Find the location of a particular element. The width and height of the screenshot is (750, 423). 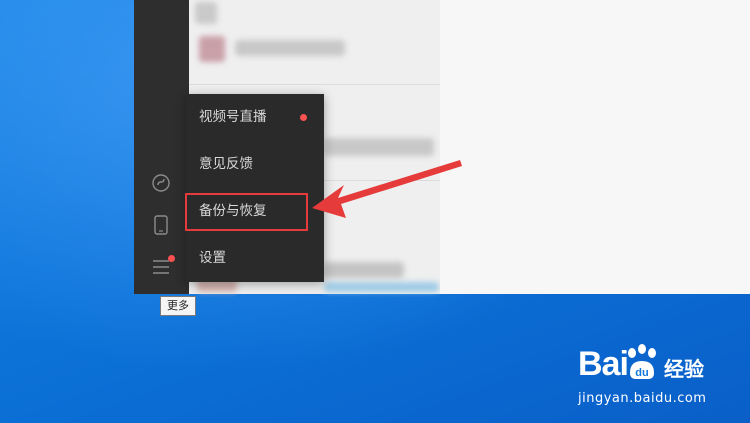

watermark-suffix: 经验 is located at coordinates (684, 369).